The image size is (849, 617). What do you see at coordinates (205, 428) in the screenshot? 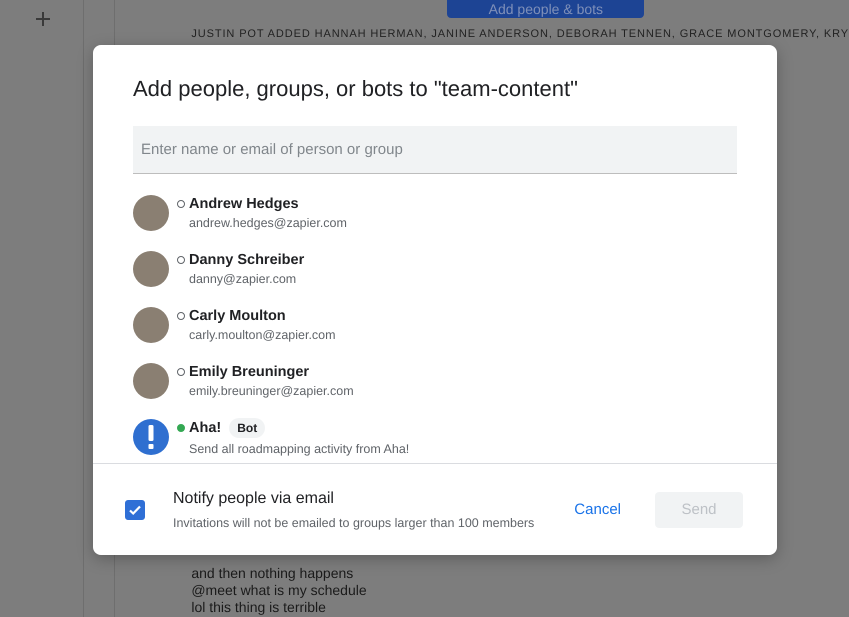
I see `person-name: Aha!` at bounding box center [205, 428].